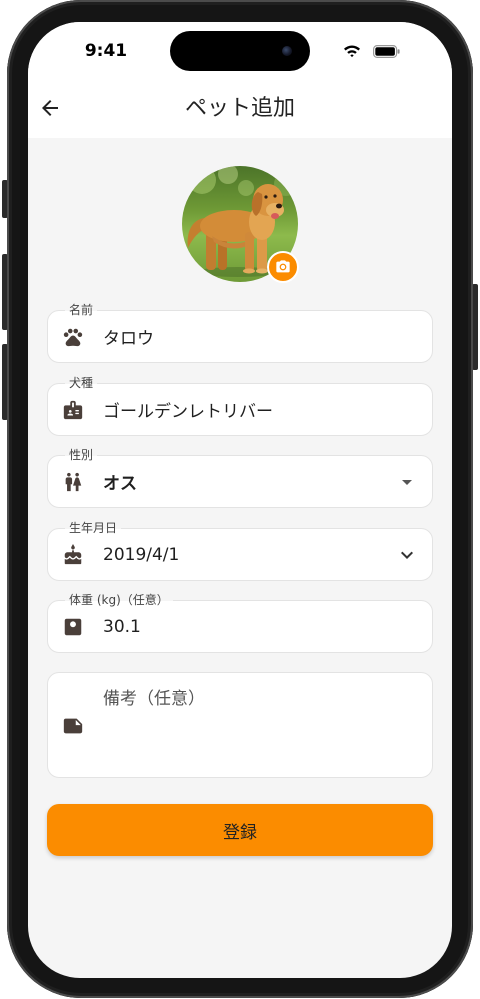  What do you see at coordinates (258, 626) in the screenshot?
I see `weight-input` at bounding box center [258, 626].